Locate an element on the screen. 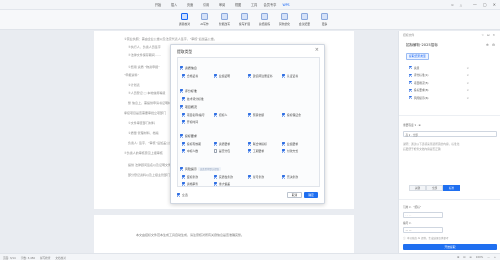 The height and width of the screenshot is (260, 500). option-checkbox: 投标有效期 is located at coordinates (191, 144).